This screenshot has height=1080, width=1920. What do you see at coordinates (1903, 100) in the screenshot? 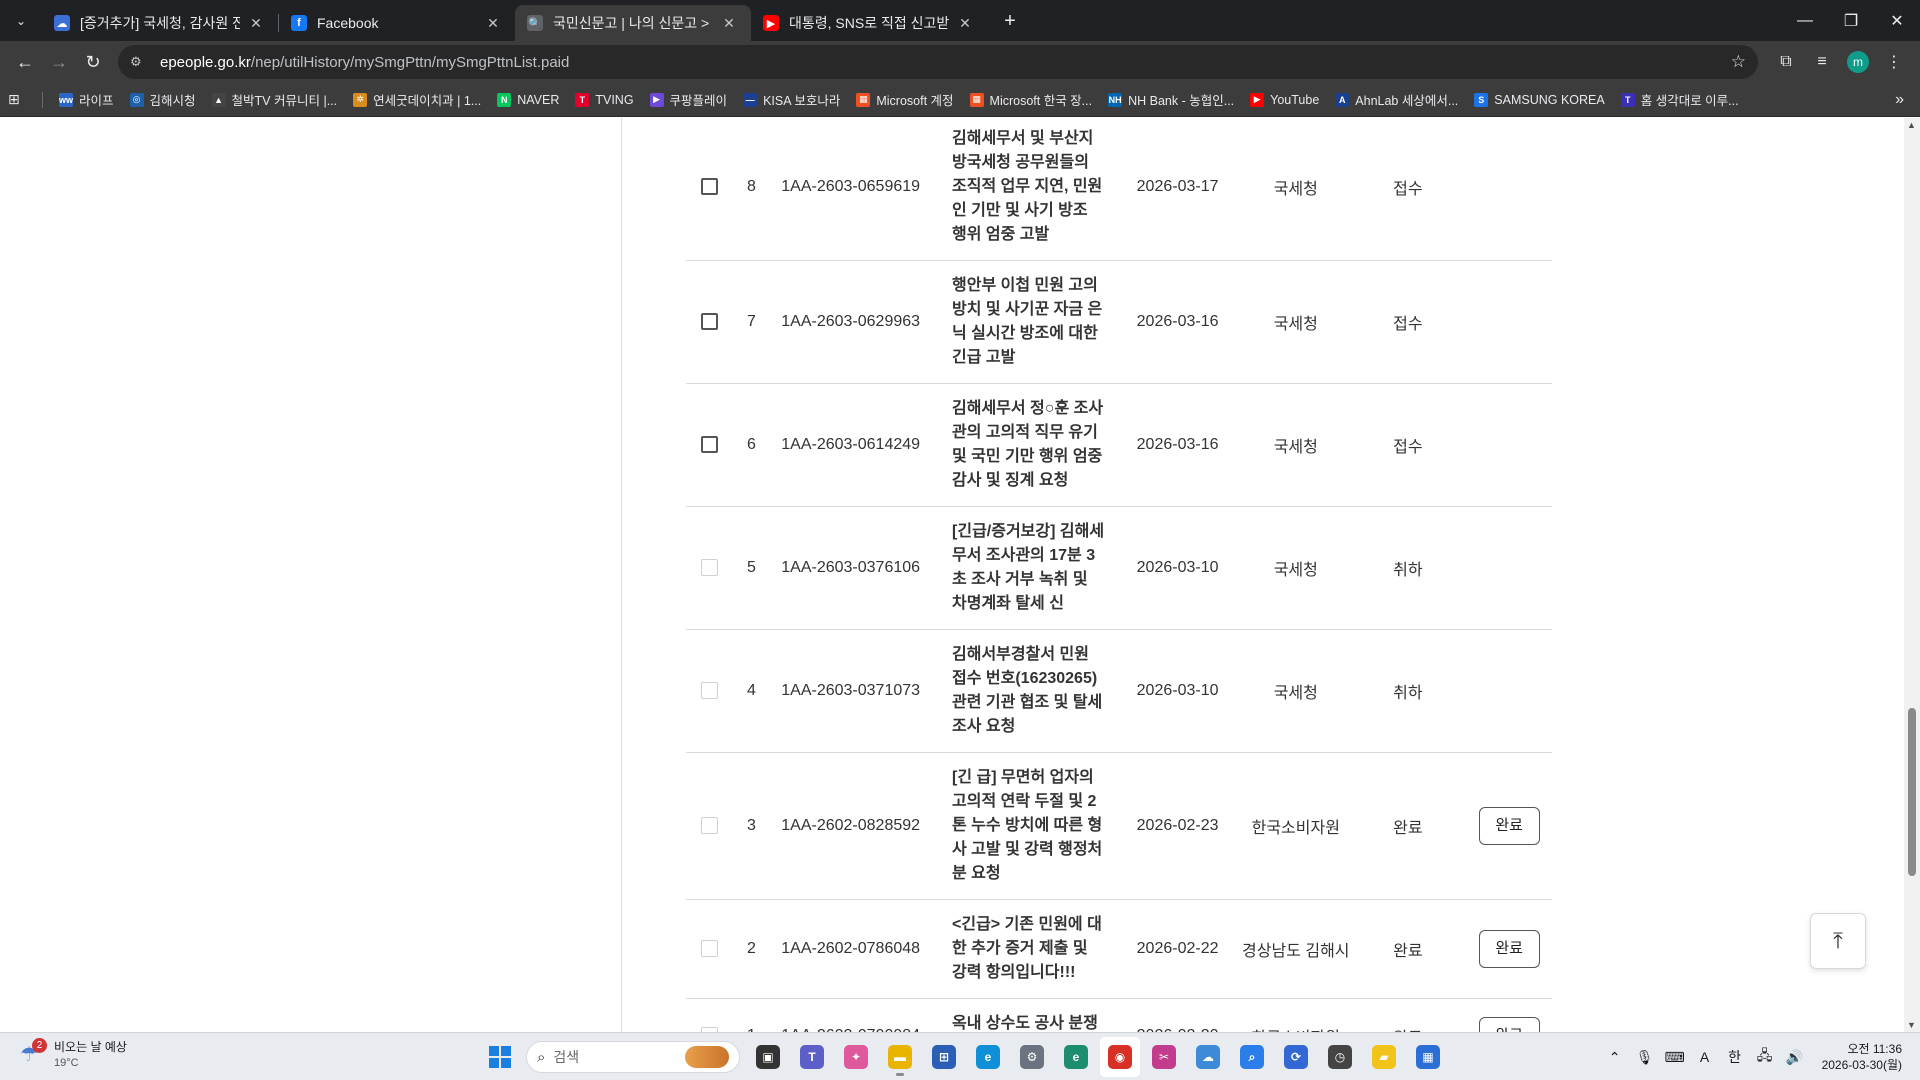
I see `more-bookmarks-icon: »` at bounding box center [1903, 100].